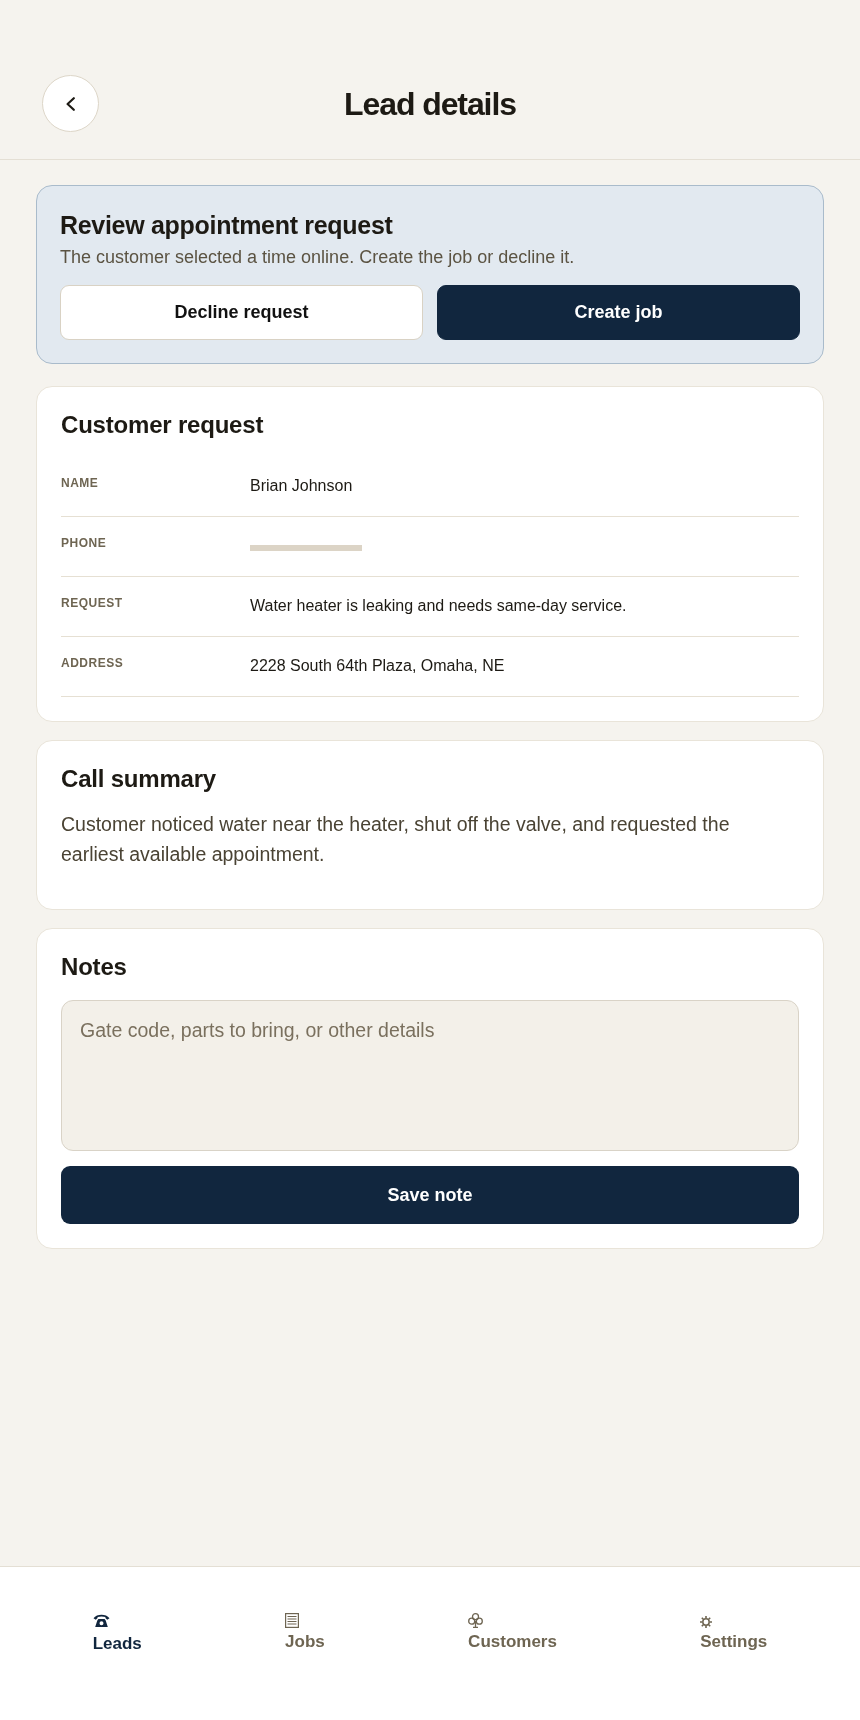 The width and height of the screenshot is (860, 1720). What do you see at coordinates (92, 603) in the screenshot?
I see `field-label: REQUEST` at bounding box center [92, 603].